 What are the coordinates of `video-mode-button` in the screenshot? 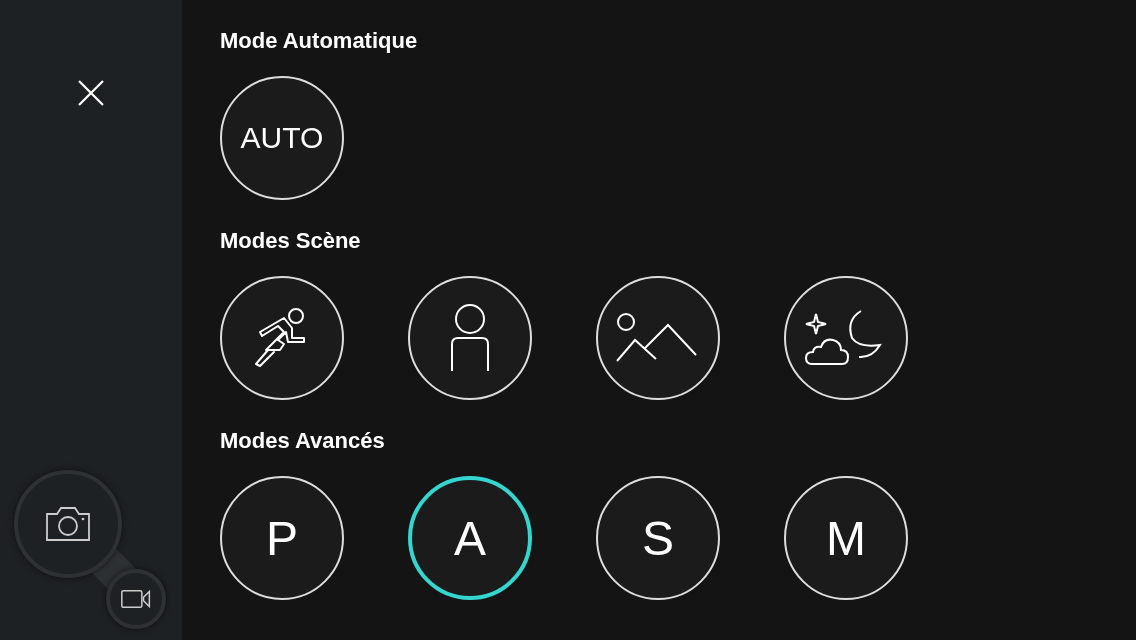 It's located at (136, 599).